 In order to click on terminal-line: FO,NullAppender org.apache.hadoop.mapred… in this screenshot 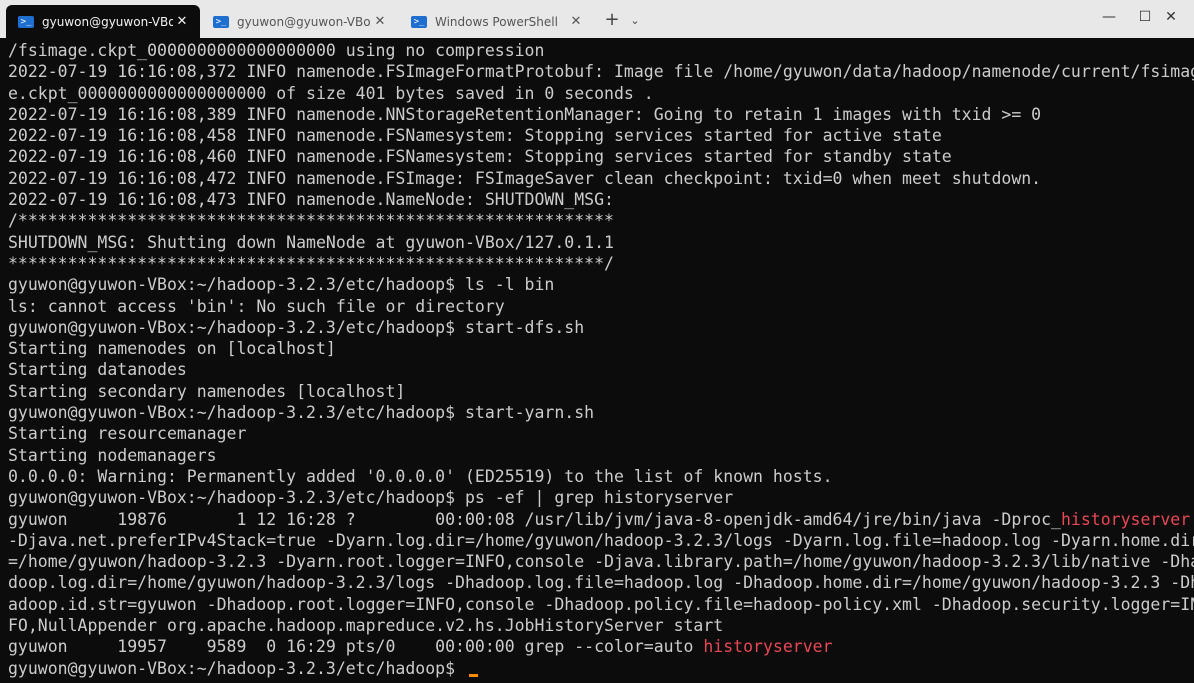, I will do `click(601, 625)`.